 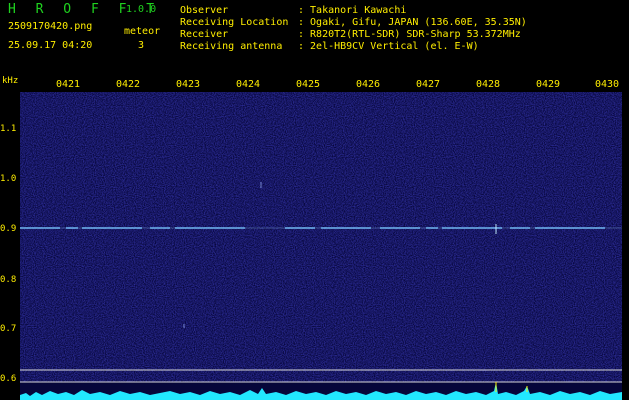 I want to click on freq-label: 1.1, so click(x=8, y=129).